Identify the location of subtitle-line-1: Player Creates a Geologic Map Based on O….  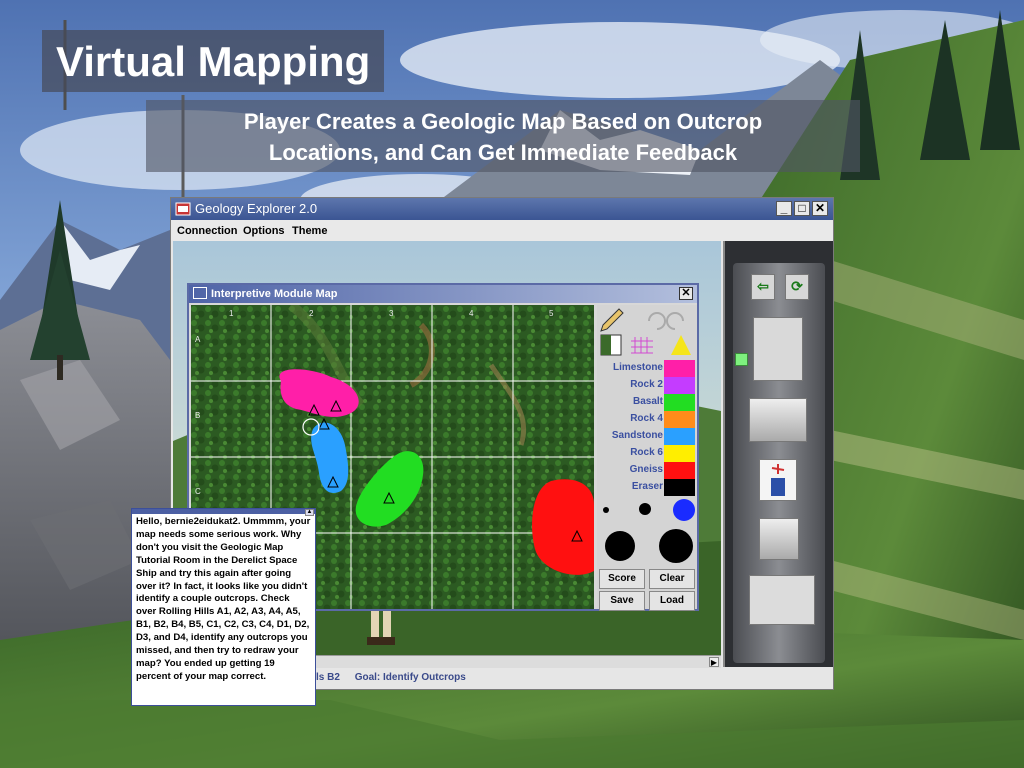
(503, 121).